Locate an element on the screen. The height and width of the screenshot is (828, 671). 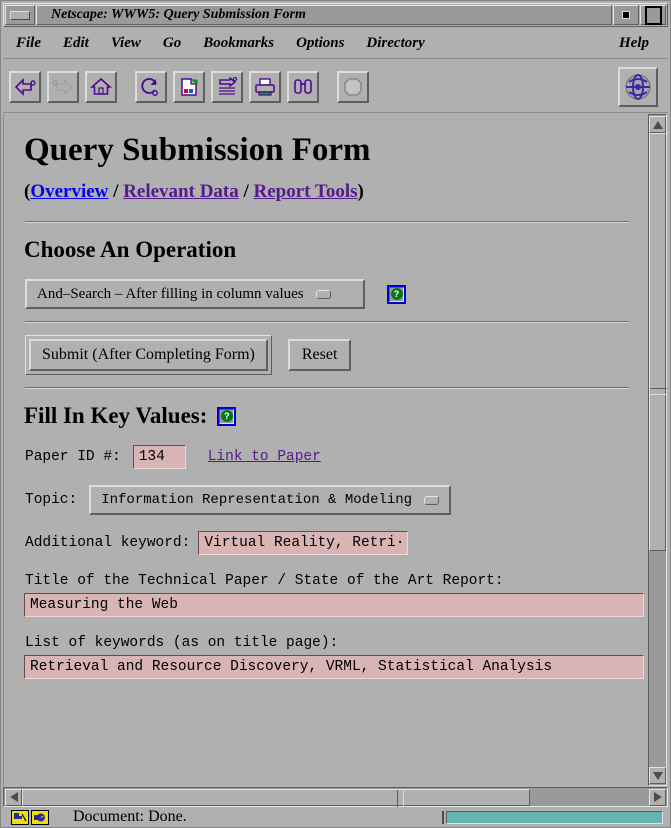
scroll-left-button is located at coordinates (13, 797).